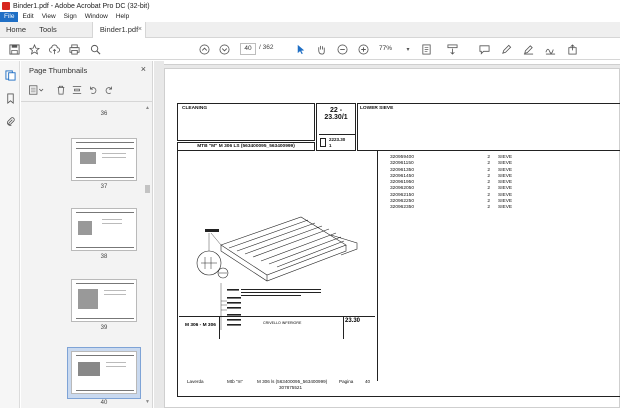 The width and height of the screenshot is (620, 408). I want to click on part-group-title: LOWER SIEVE, so click(377, 108).